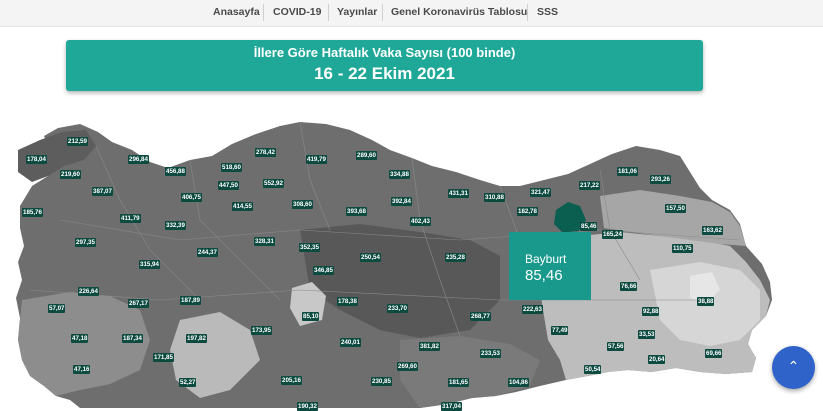 The height and width of the screenshot is (411, 823). I want to click on province-value-label: 157,50, so click(675, 208).